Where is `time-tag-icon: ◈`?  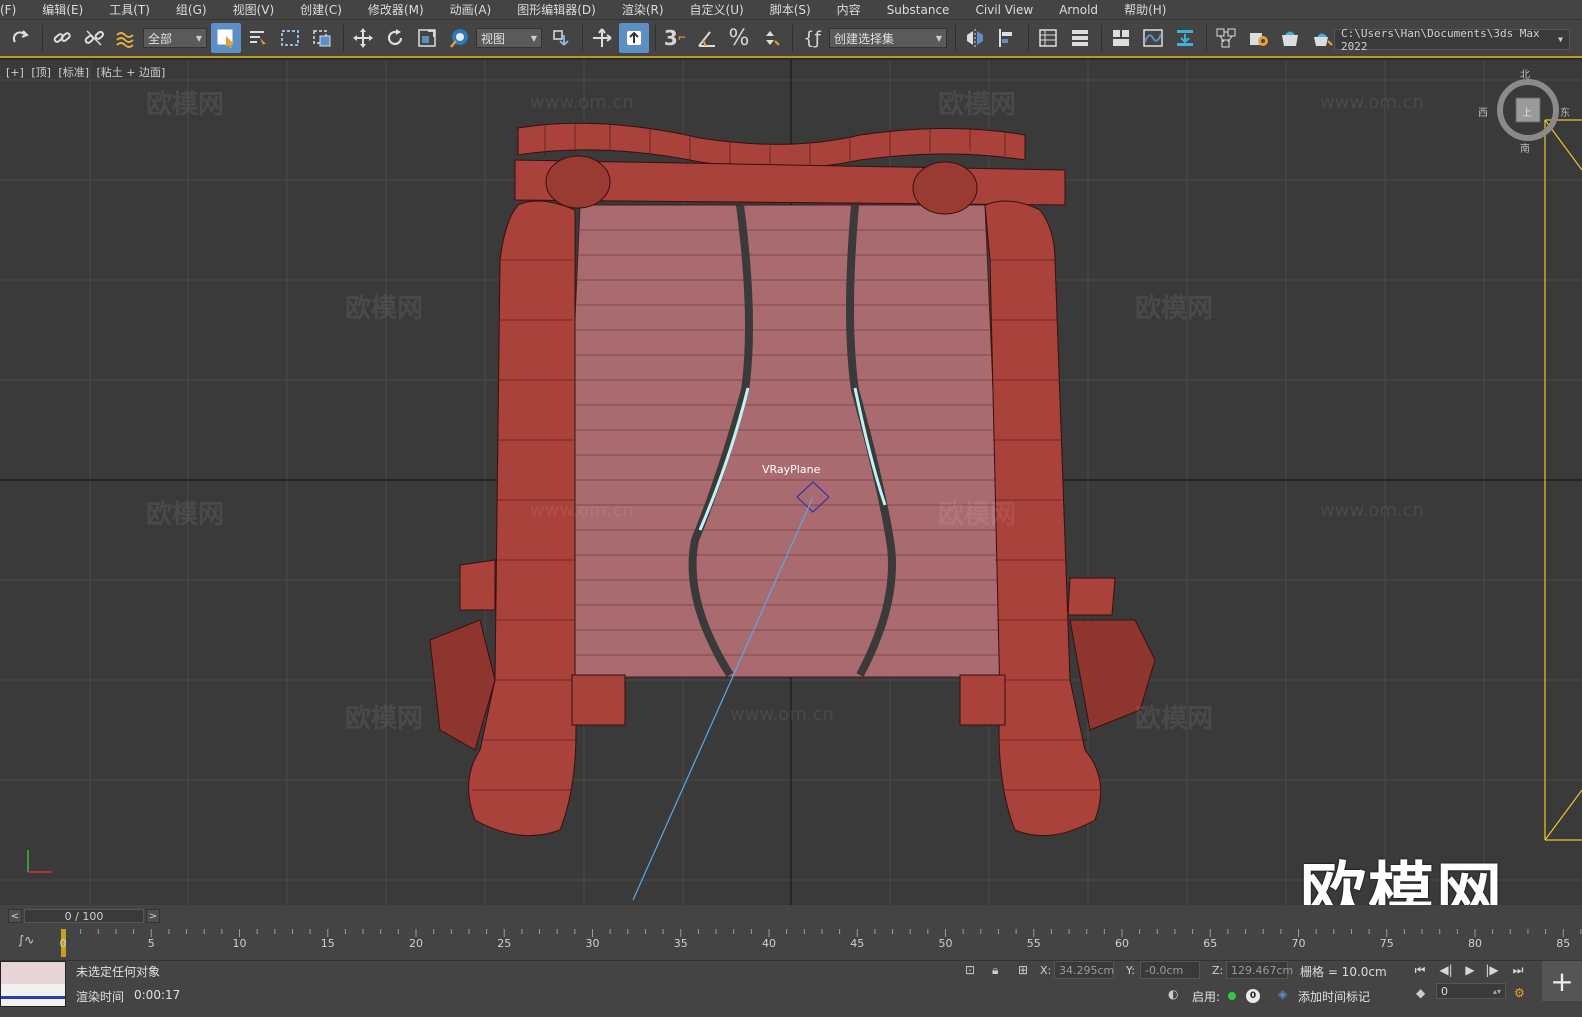 time-tag-icon: ◈ is located at coordinates (1282, 994).